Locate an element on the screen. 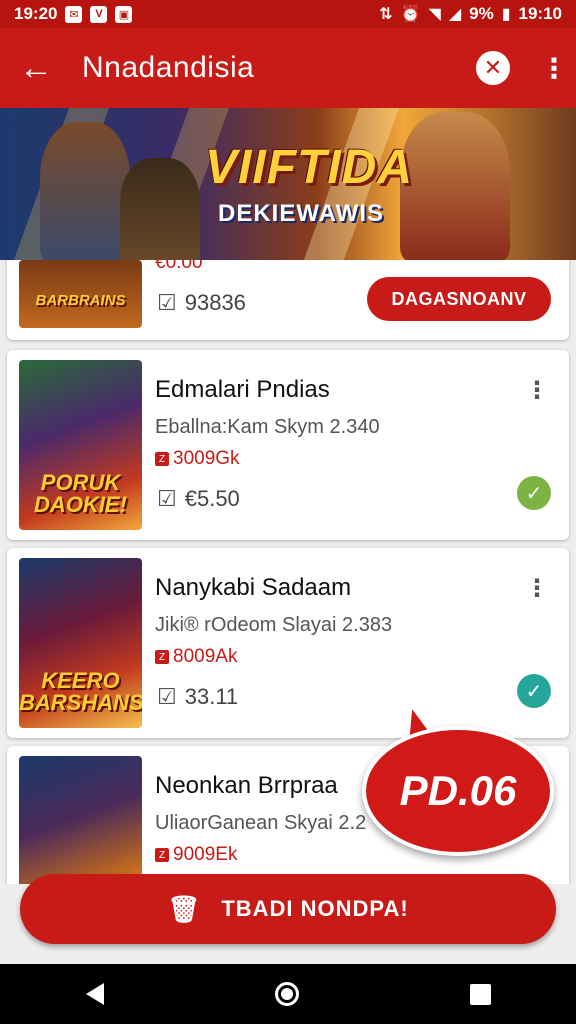  card-subtitle: Eballna:Kam Skym 2.340 is located at coordinates (267, 427).